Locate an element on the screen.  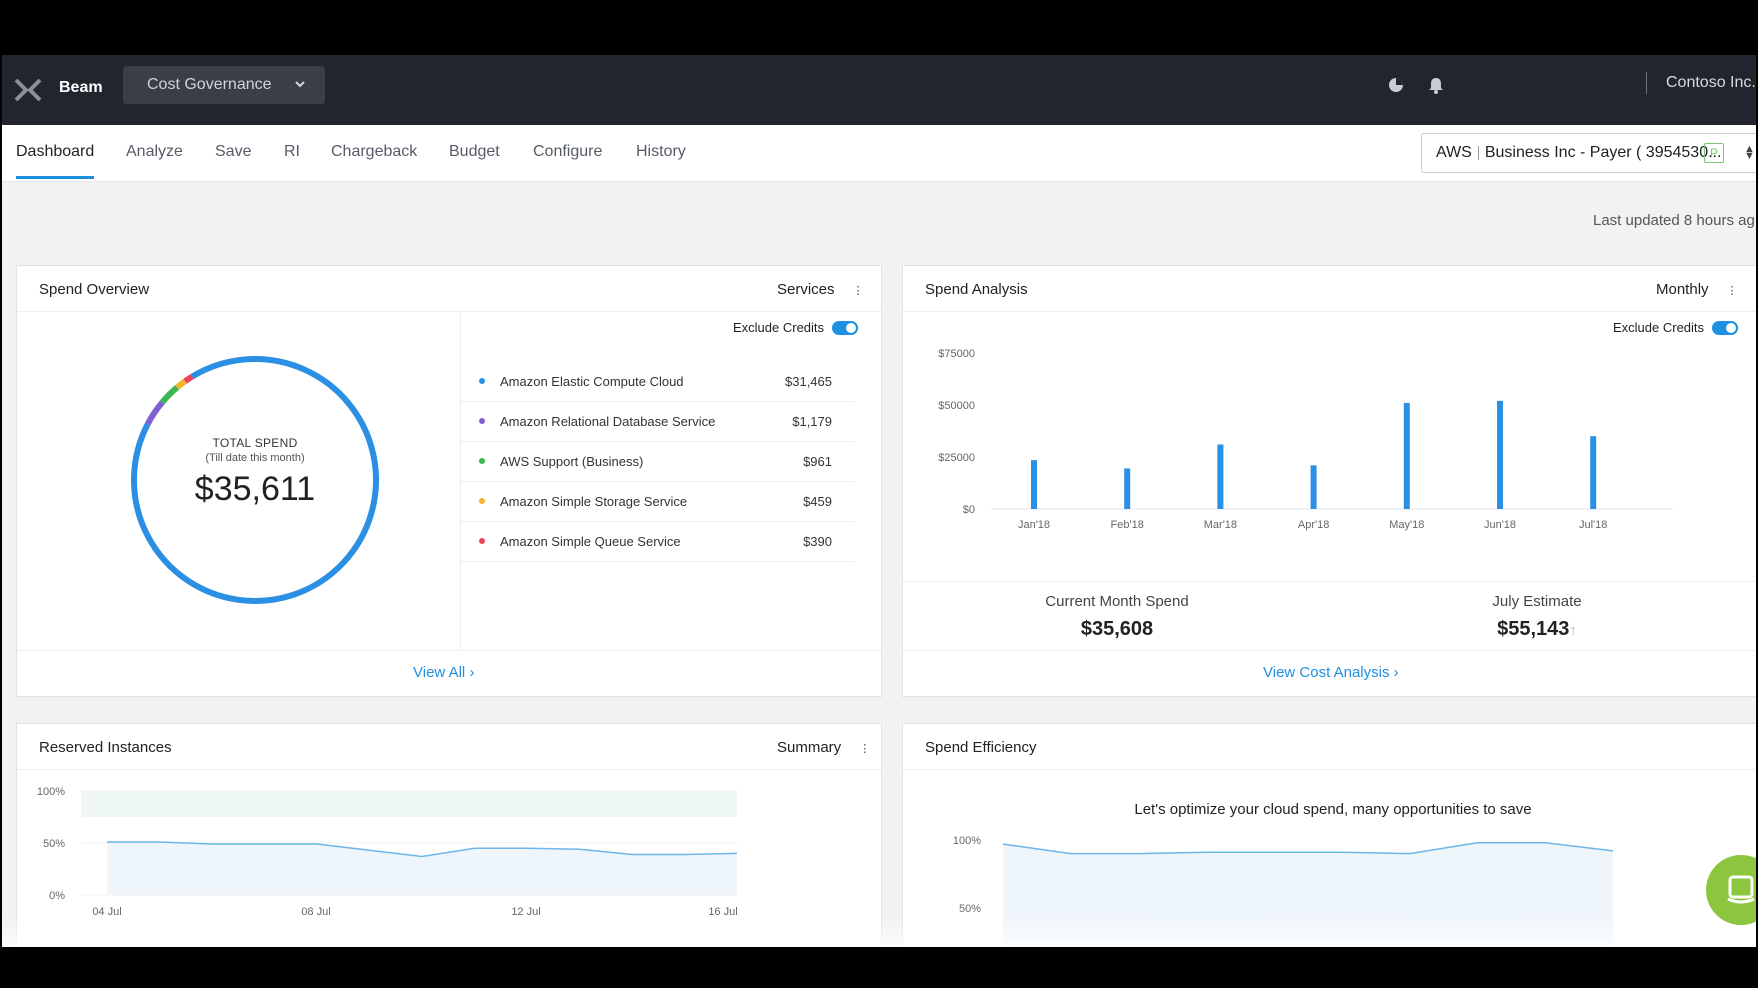
y-tick-label: $75000 is located at coordinates (956, 354).